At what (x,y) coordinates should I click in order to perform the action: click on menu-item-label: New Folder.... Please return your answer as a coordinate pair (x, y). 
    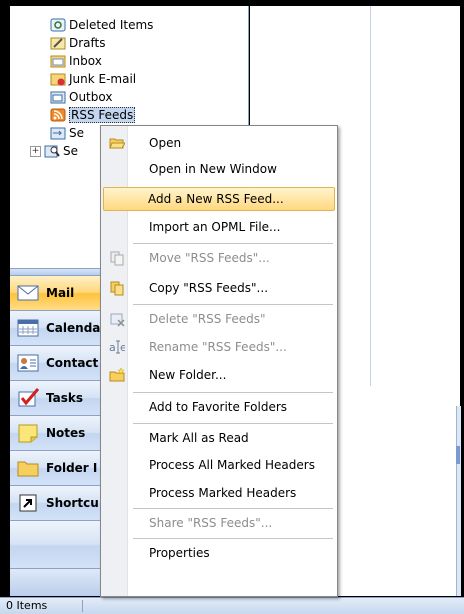
    Looking at the image, I should click on (188, 375).